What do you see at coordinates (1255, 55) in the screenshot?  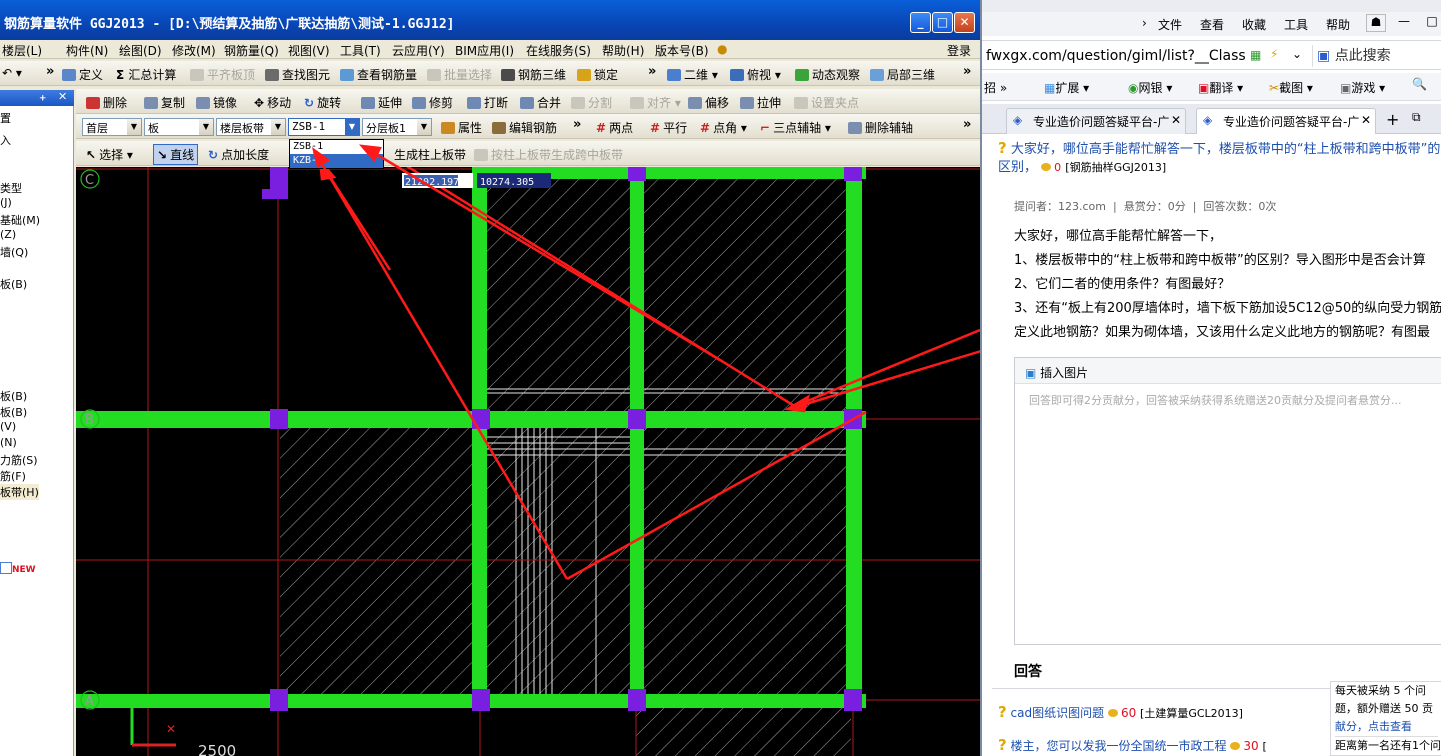 I see `qr-icon: ▦` at bounding box center [1255, 55].